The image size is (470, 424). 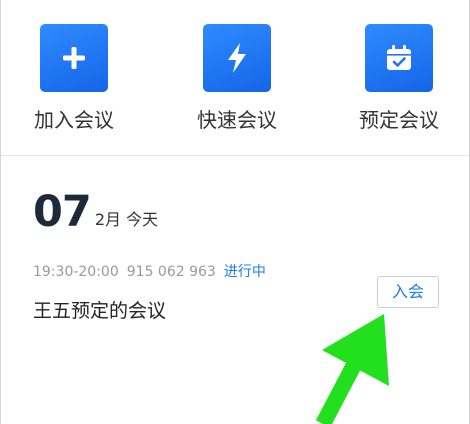 I want to click on schedule-meeting-tile, so click(x=399, y=58).